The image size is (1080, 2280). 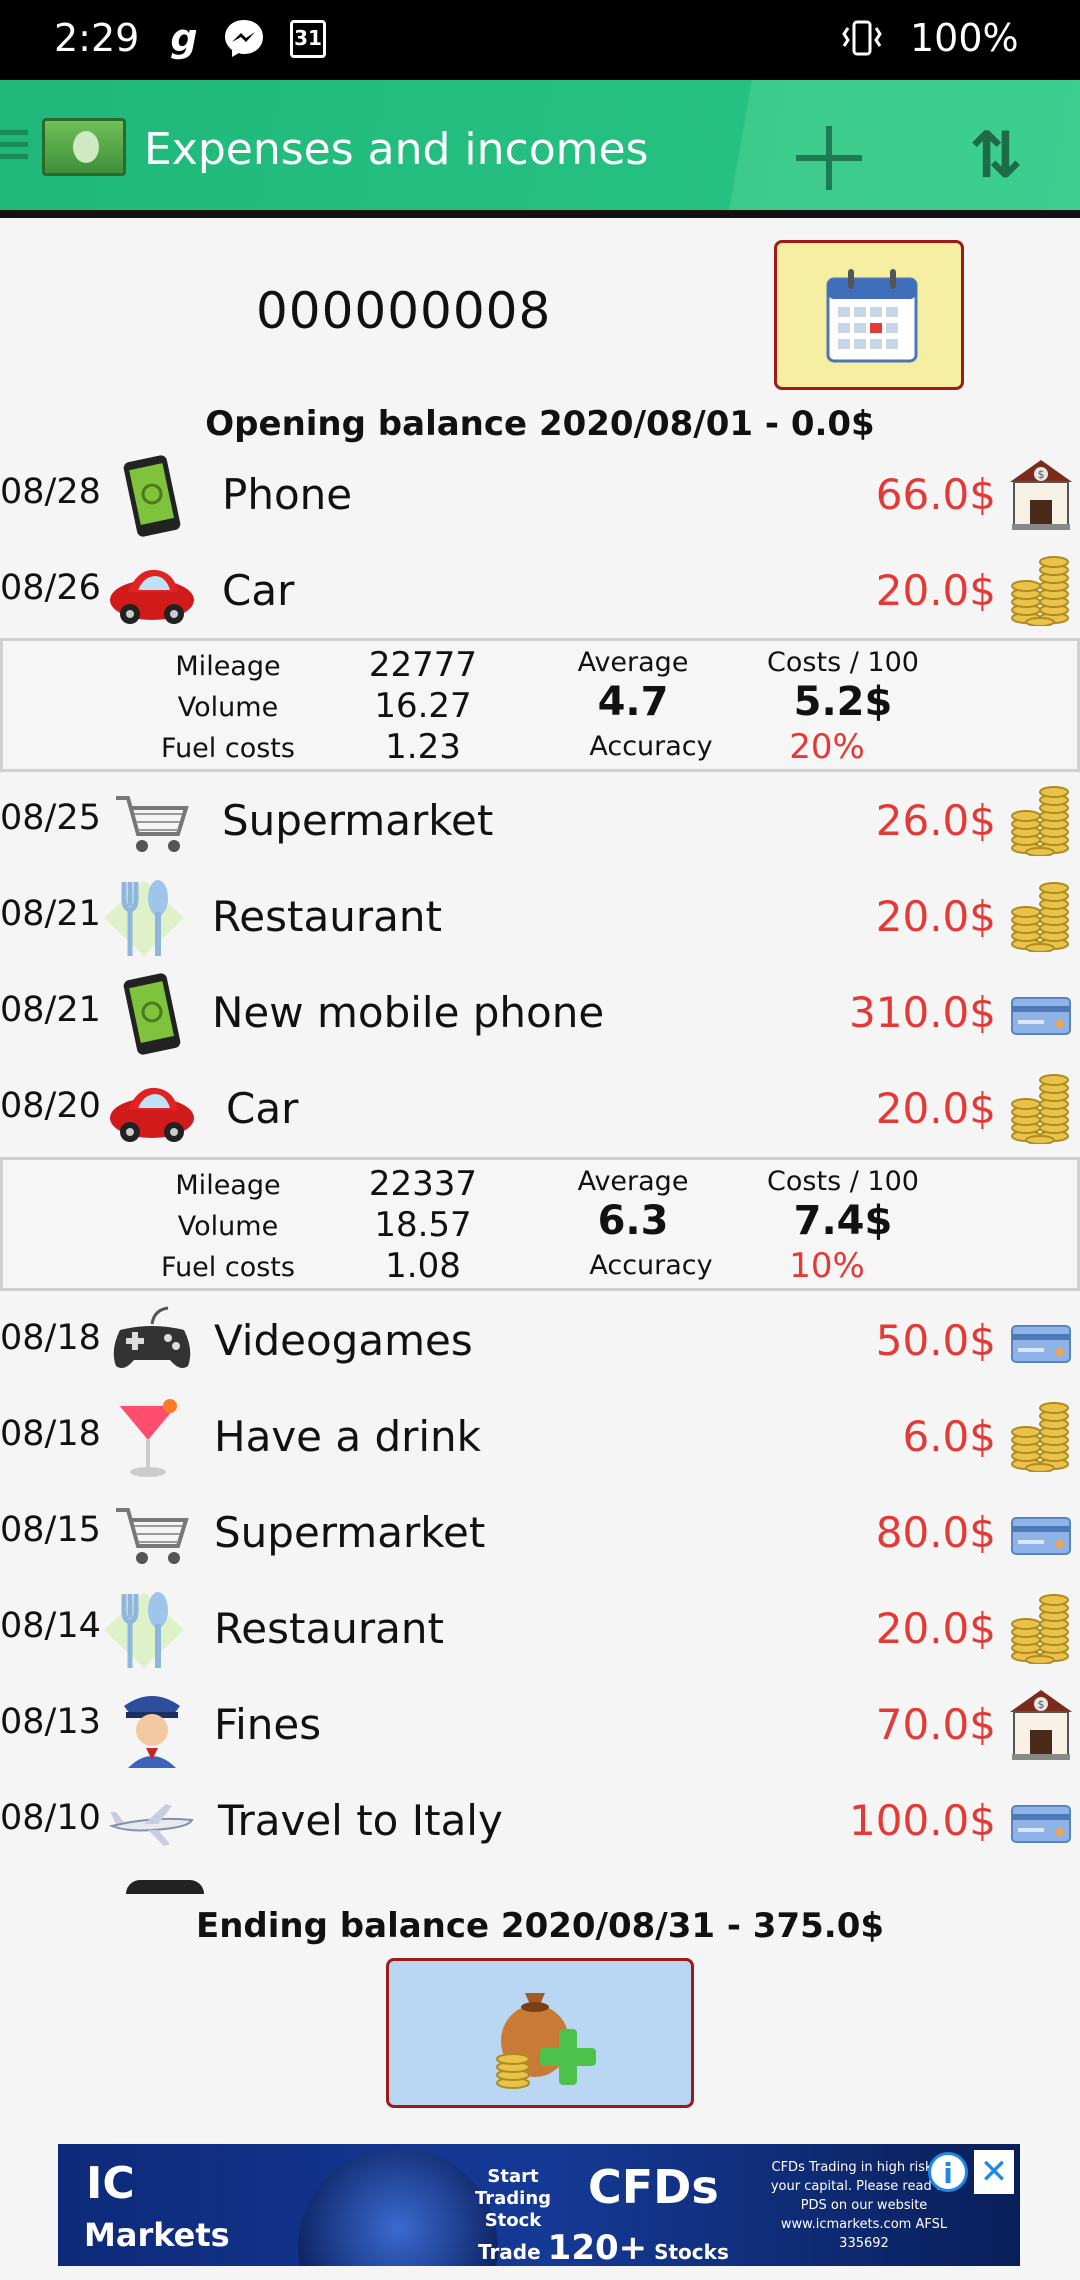 I want to click on volume-value: 18.57, so click(x=423, y=1225).